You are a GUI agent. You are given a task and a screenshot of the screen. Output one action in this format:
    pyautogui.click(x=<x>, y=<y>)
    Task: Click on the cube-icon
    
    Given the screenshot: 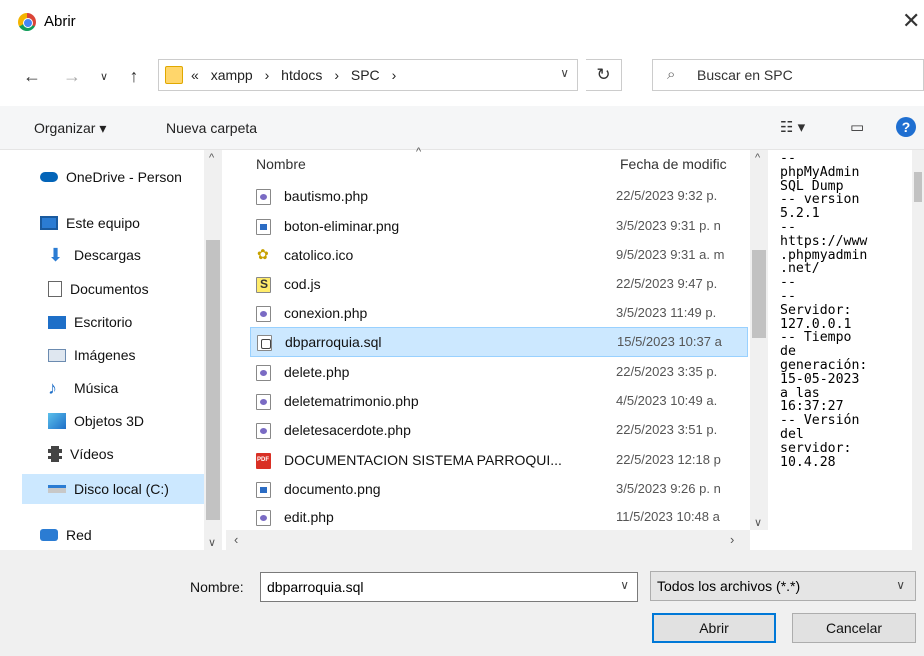 What is the action you would take?
    pyautogui.click(x=57, y=421)
    